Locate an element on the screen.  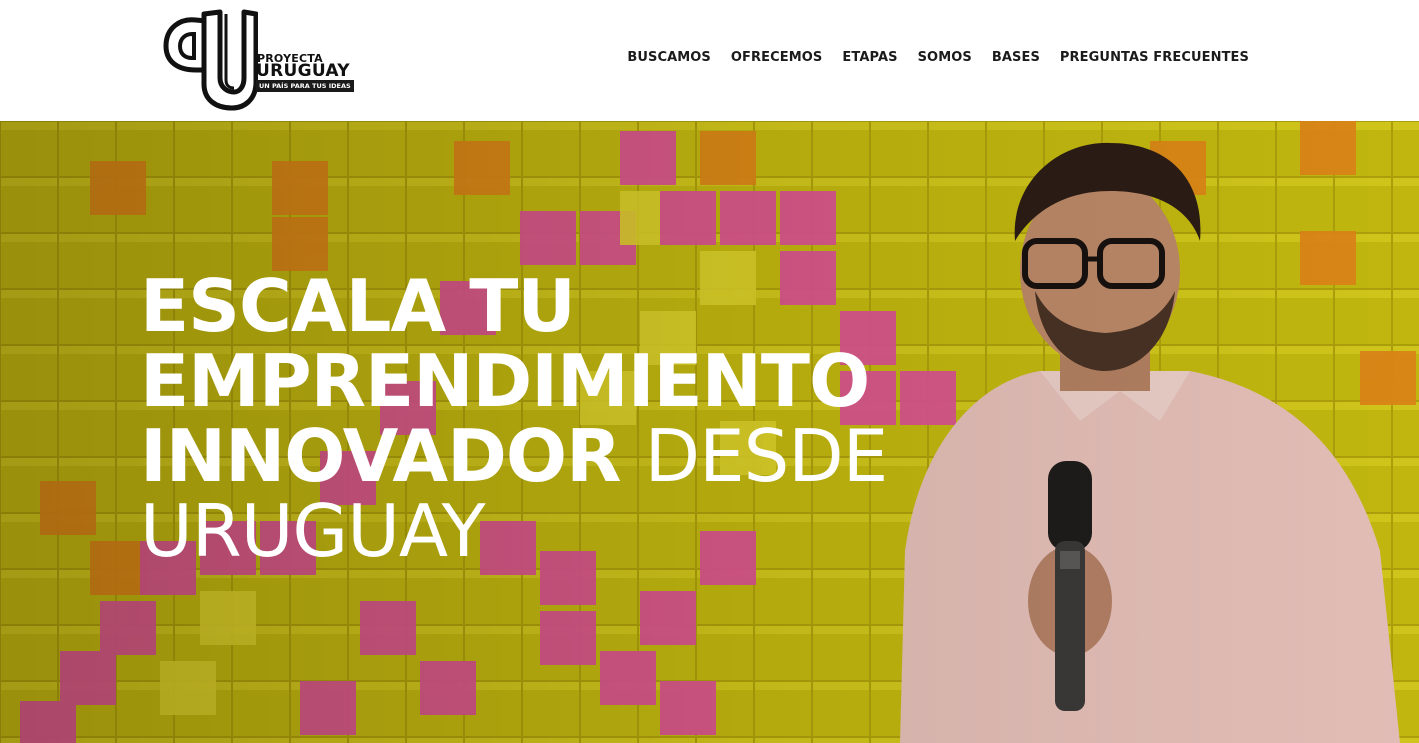
hero-line-1: ESCALA TU is located at coordinates (358, 306).